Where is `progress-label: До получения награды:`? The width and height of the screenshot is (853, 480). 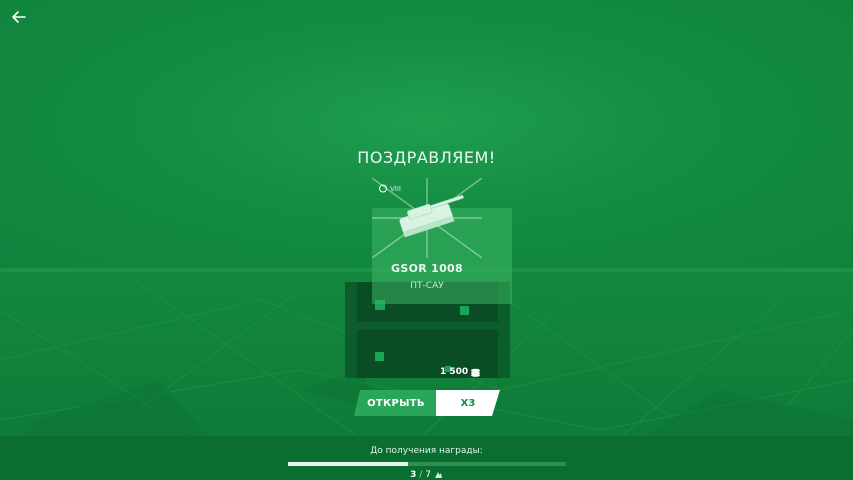
progress-label: До получения награды: is located at coordinates (426, 451).